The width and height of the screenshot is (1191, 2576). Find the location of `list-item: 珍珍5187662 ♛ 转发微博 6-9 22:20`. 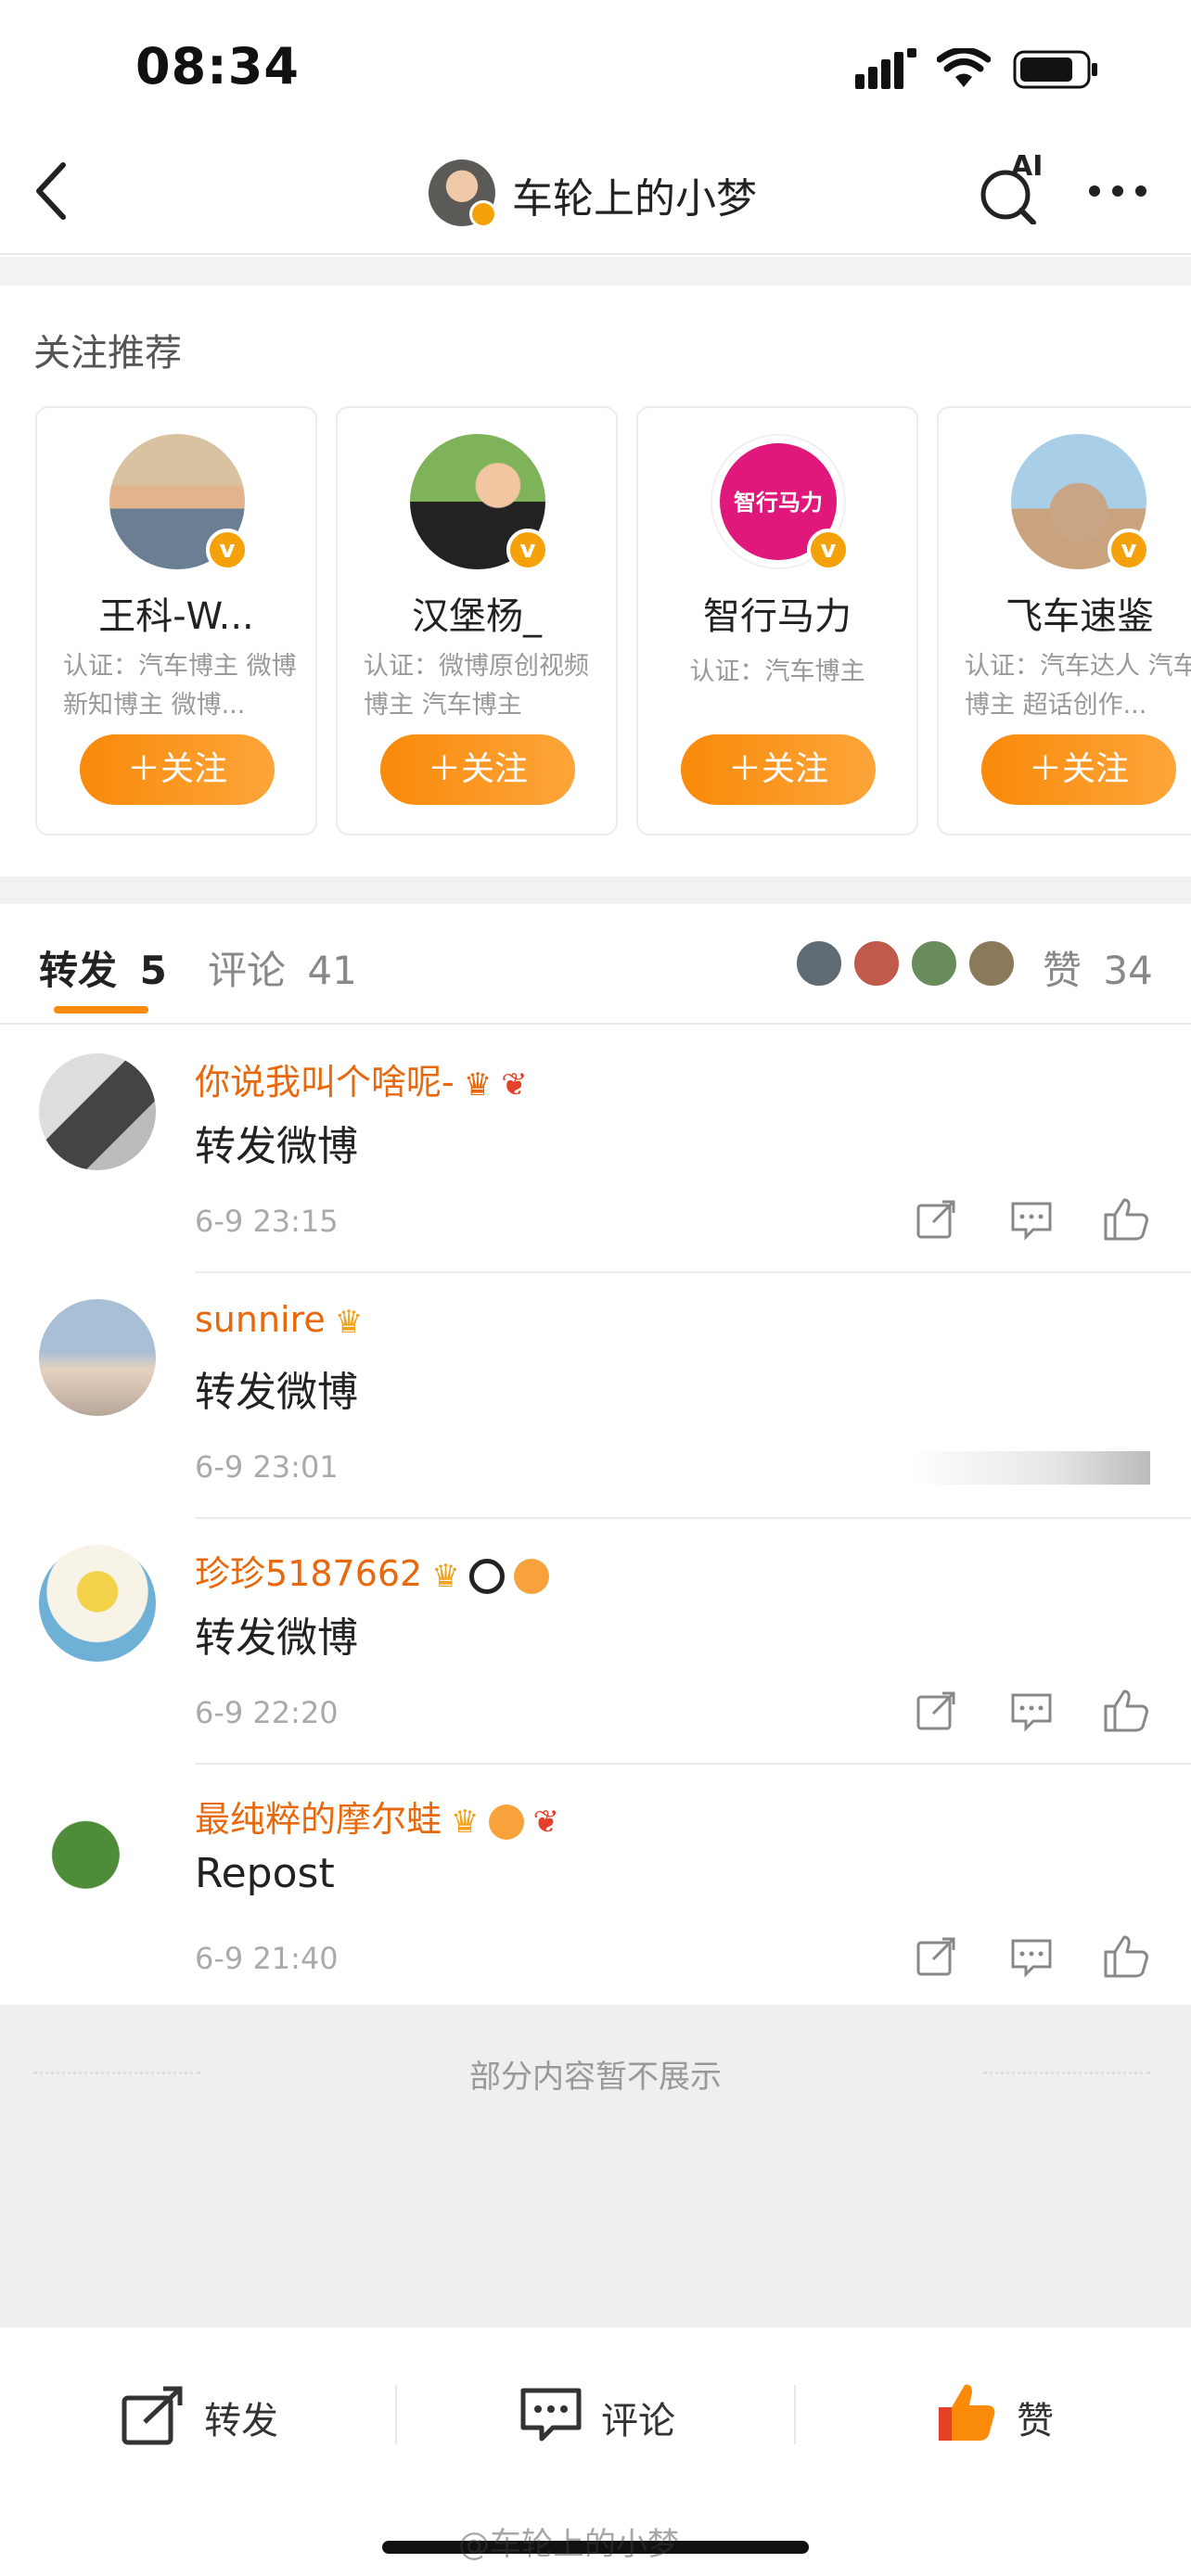

list-item: 珍珍5187662 ♛ 转发微博 6-9 22:20 is located at coordinates (595, 1642).